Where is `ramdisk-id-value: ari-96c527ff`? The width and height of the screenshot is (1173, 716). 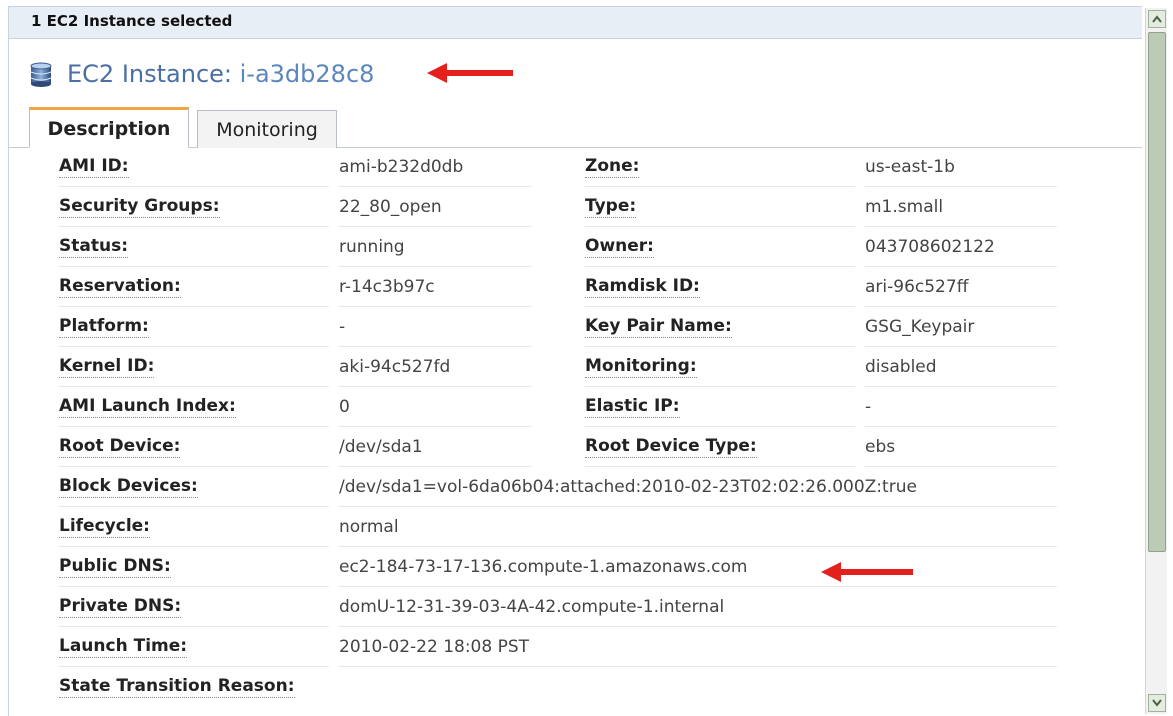 ramdisk-id-value: ari-96c527ff is located at coordinates (961, 287).